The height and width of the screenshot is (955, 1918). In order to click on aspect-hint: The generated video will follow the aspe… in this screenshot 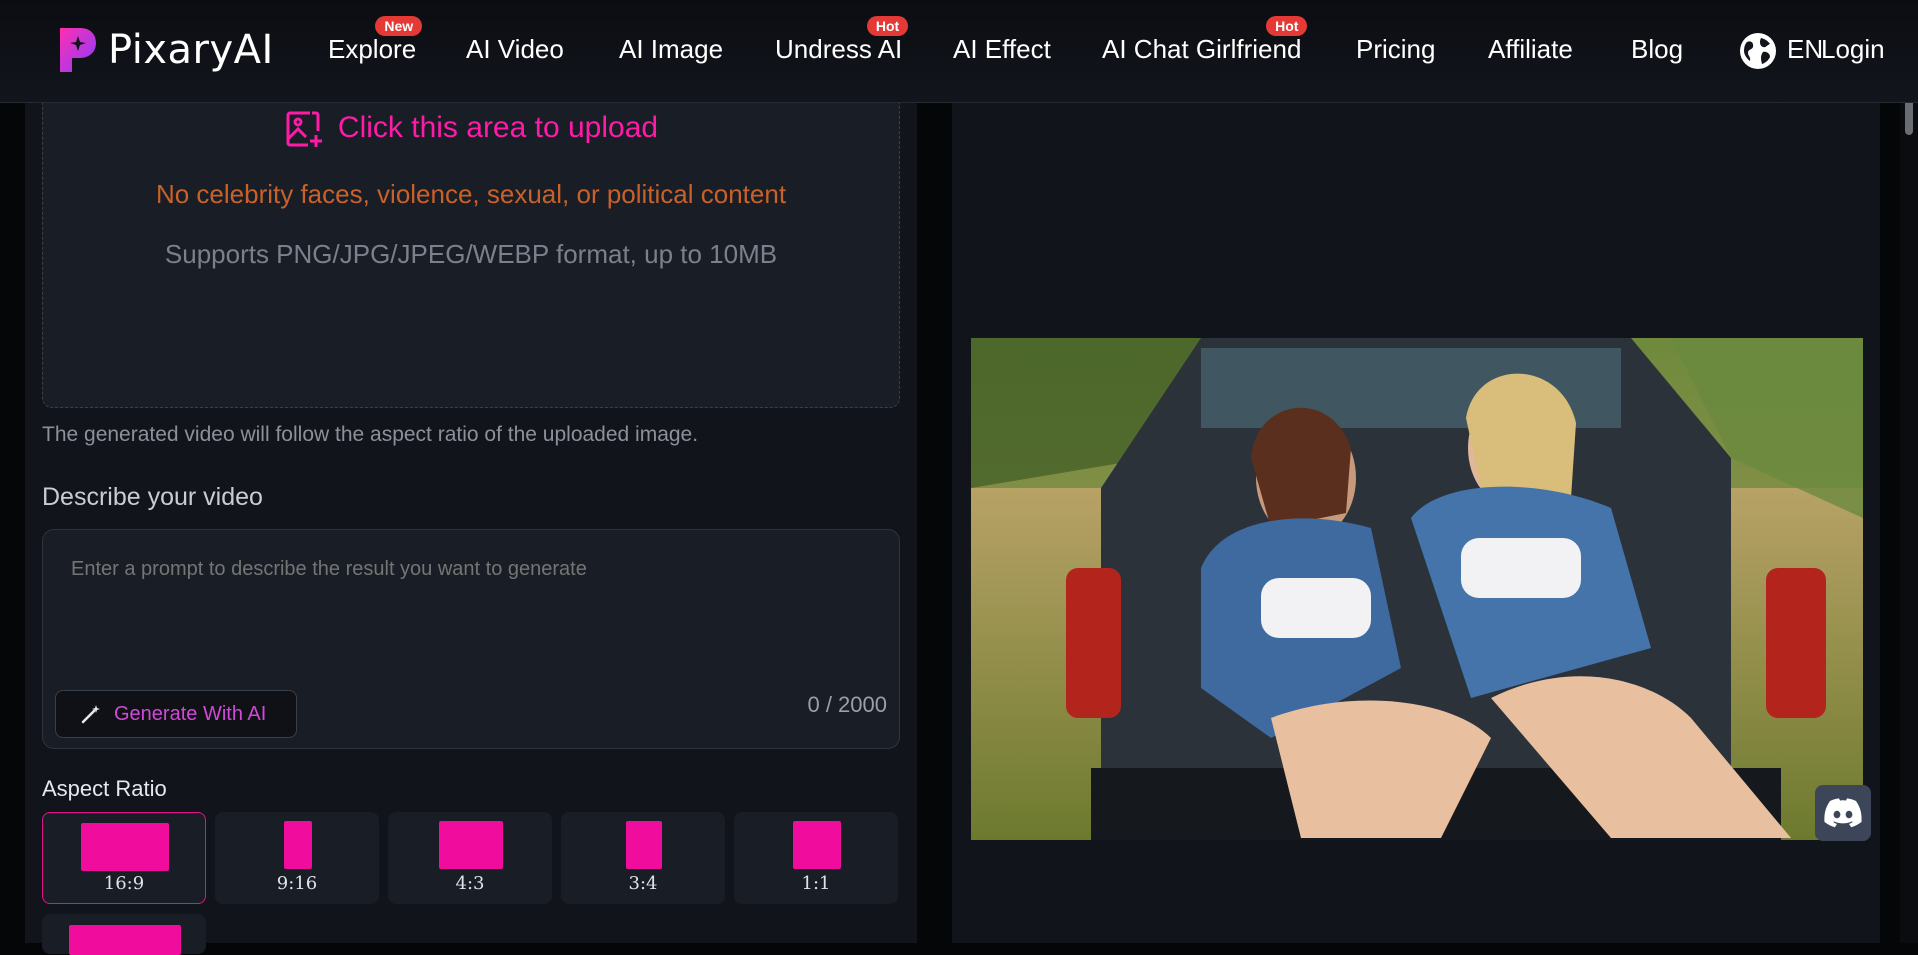, I will do `click(370, 434)`.